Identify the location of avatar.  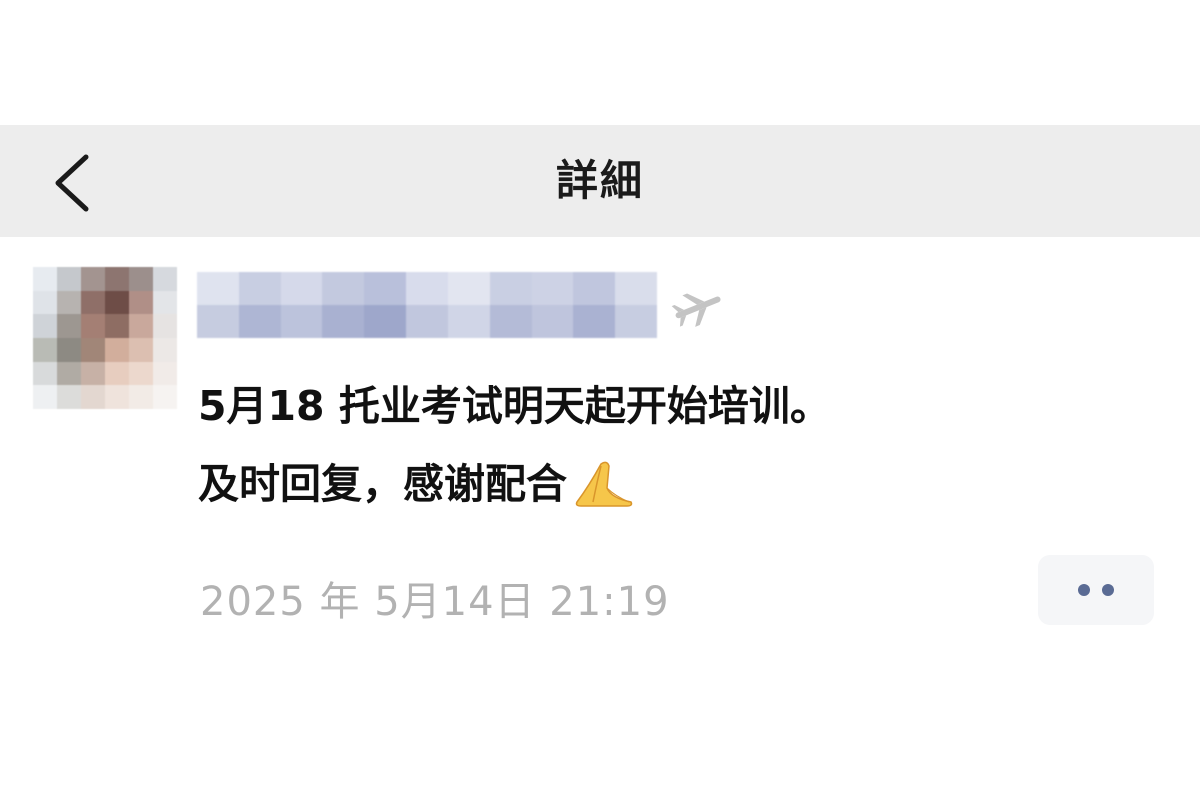
(105, 338).